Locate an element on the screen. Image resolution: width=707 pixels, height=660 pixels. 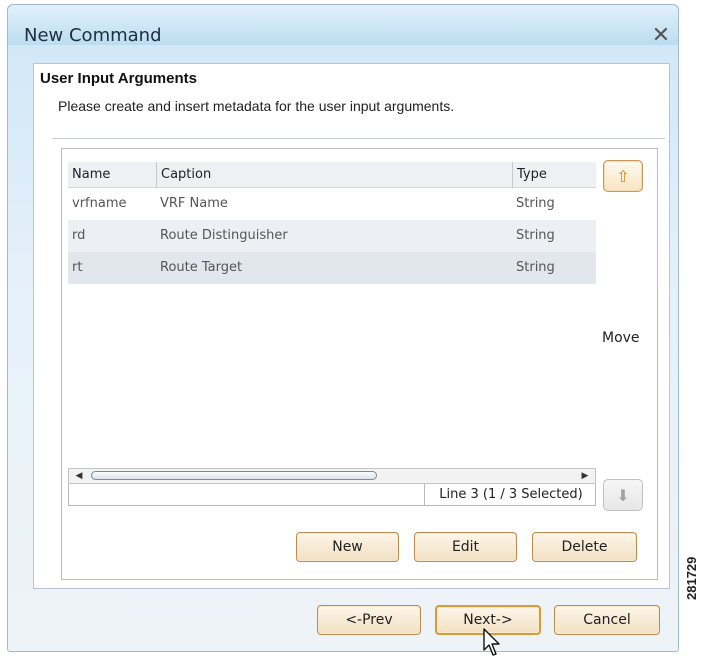
table-row: rd Route Distinguisher String is located at coordinates (332, 236).